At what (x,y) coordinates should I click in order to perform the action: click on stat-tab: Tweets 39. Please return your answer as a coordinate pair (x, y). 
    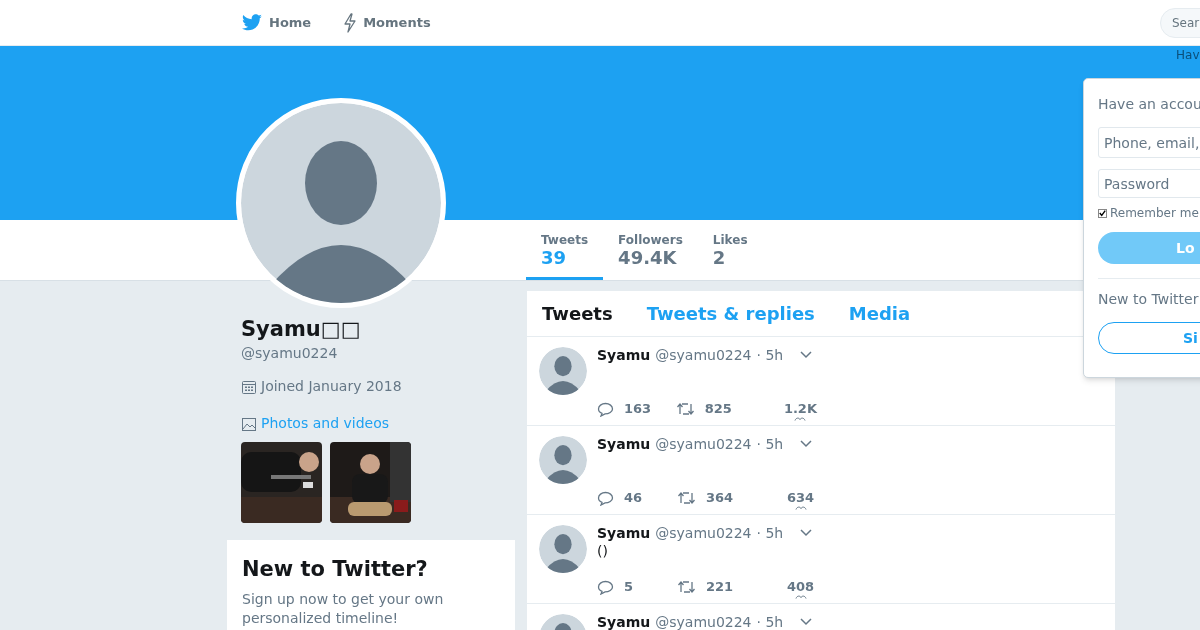
    Looking at the image, I should click on (565, 250).